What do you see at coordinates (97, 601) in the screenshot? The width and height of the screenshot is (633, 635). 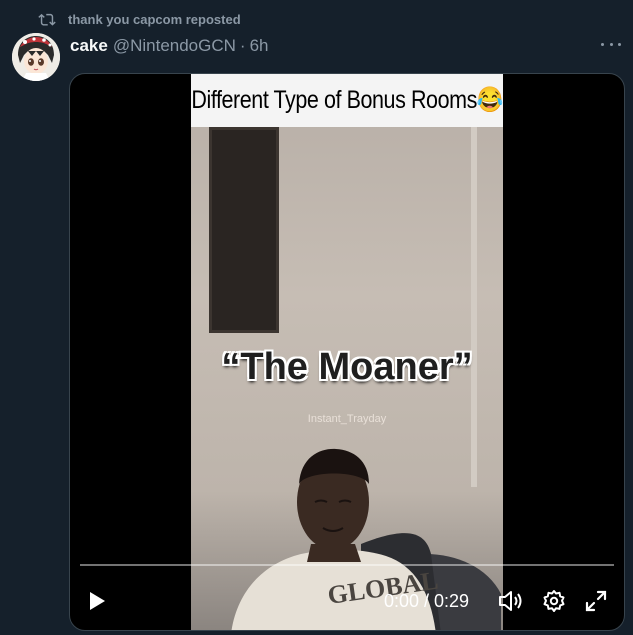 I see `play-icon` at bounding box center [97, 601].